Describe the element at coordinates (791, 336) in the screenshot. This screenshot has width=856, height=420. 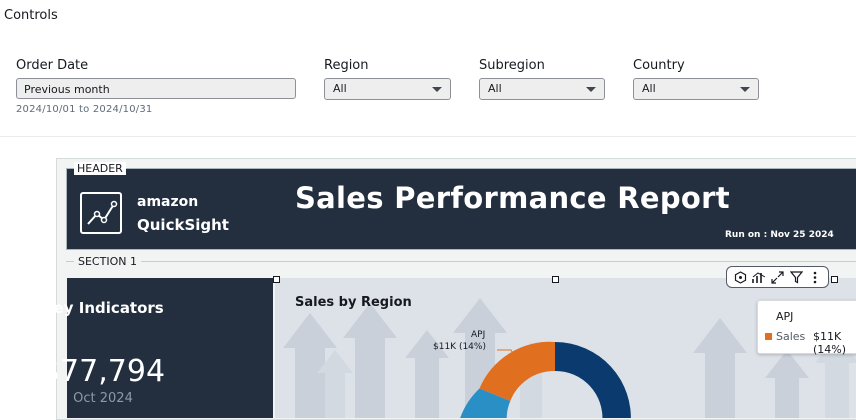
I see `tooltip-series: Sales` at that location.